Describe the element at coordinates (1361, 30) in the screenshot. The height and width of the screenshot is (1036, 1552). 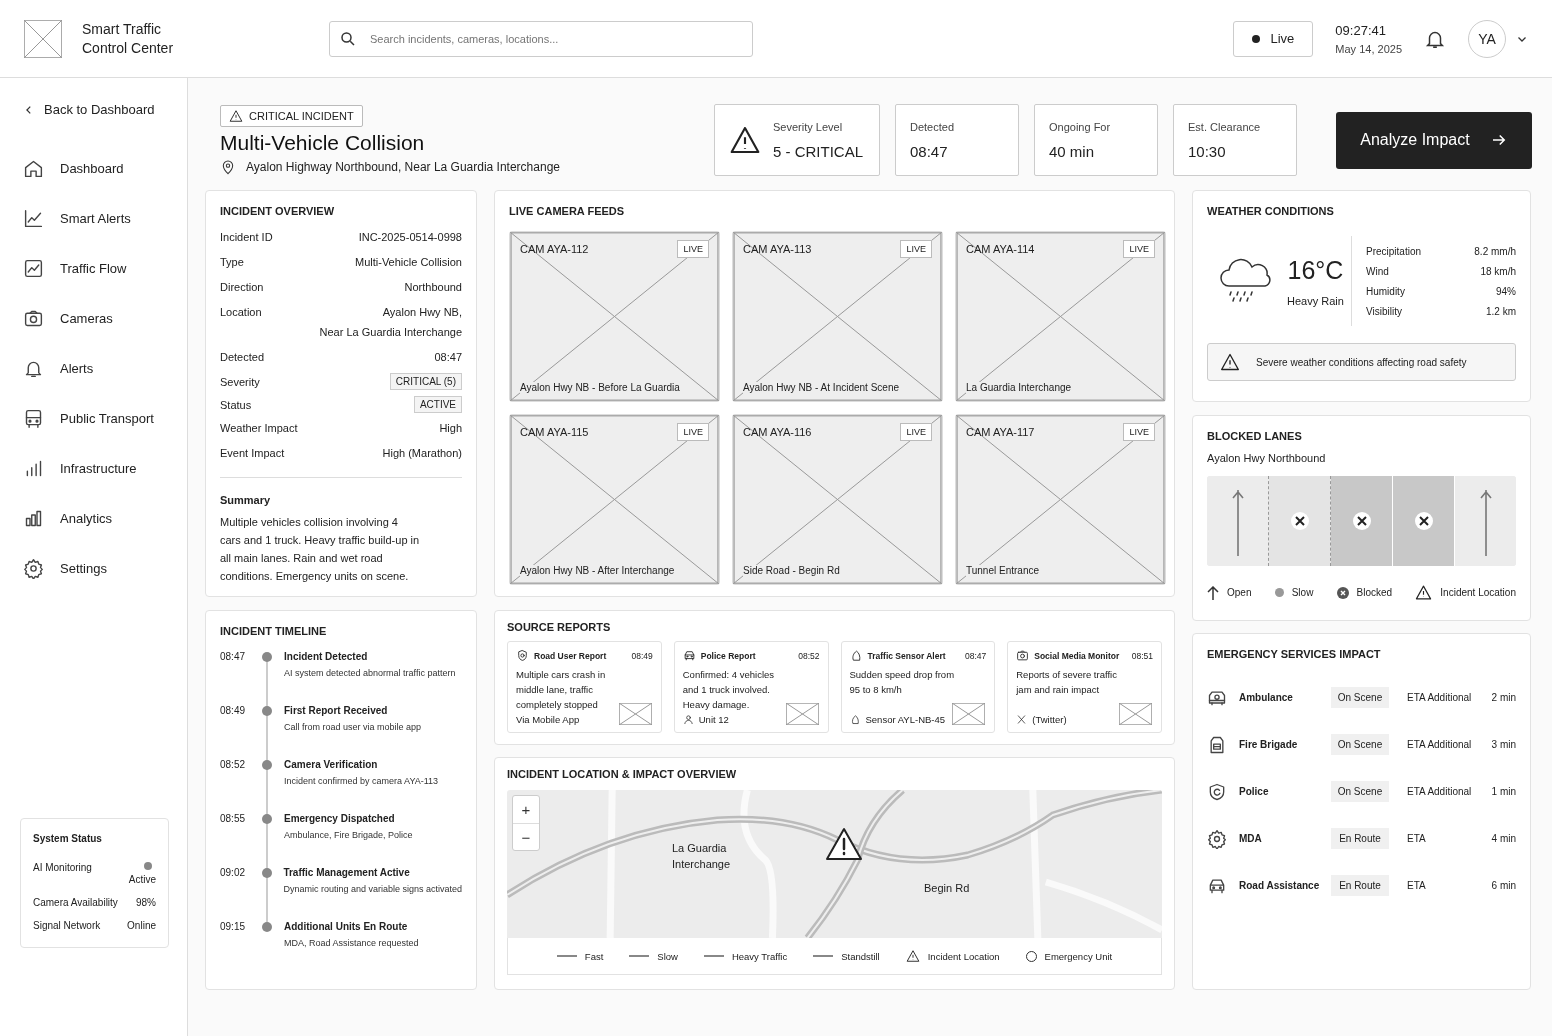
I see `clock-time: 09:27:41` at that location.